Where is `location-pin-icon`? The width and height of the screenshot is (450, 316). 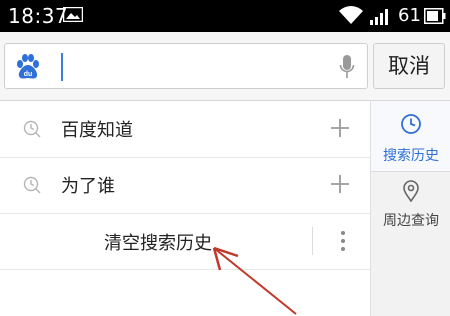 location-pin-icon is located at coordinates (411, 191).